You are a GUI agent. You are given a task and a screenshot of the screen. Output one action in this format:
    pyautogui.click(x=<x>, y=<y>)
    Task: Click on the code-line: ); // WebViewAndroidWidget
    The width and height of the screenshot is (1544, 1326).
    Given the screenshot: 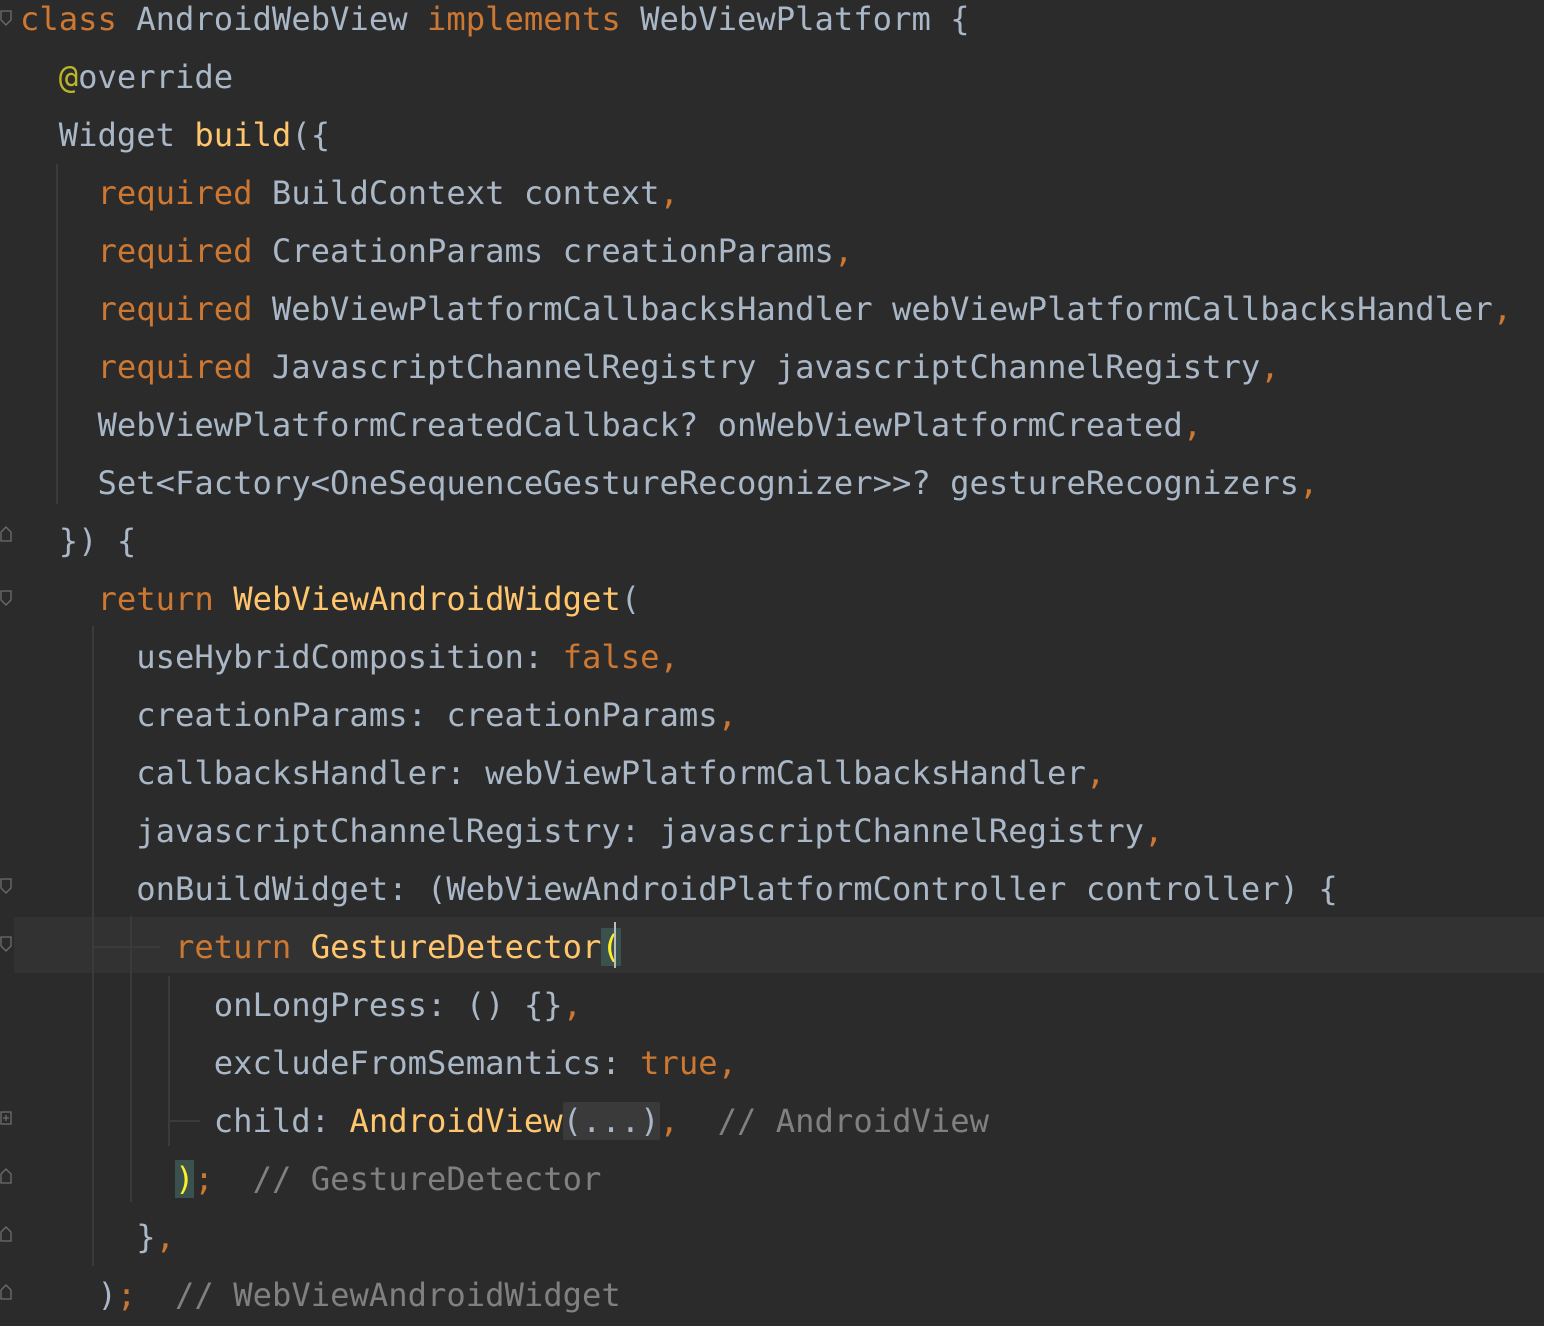 What is the action you would take?
    pyautogui.click(x=320, y=1295)
    